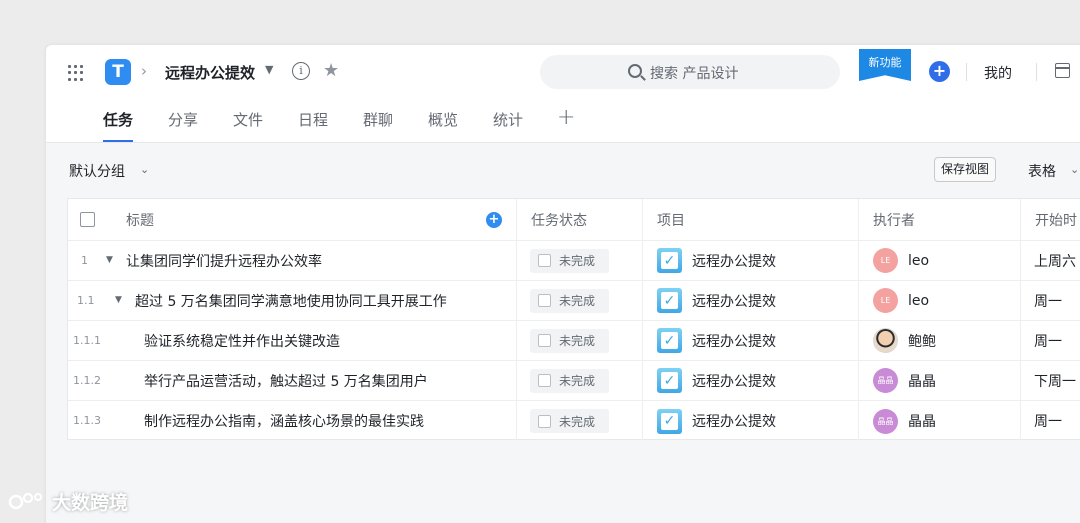 The image size is (1080, 523). I want to click on column-assignee-label: 执行者, so click(894, 220).